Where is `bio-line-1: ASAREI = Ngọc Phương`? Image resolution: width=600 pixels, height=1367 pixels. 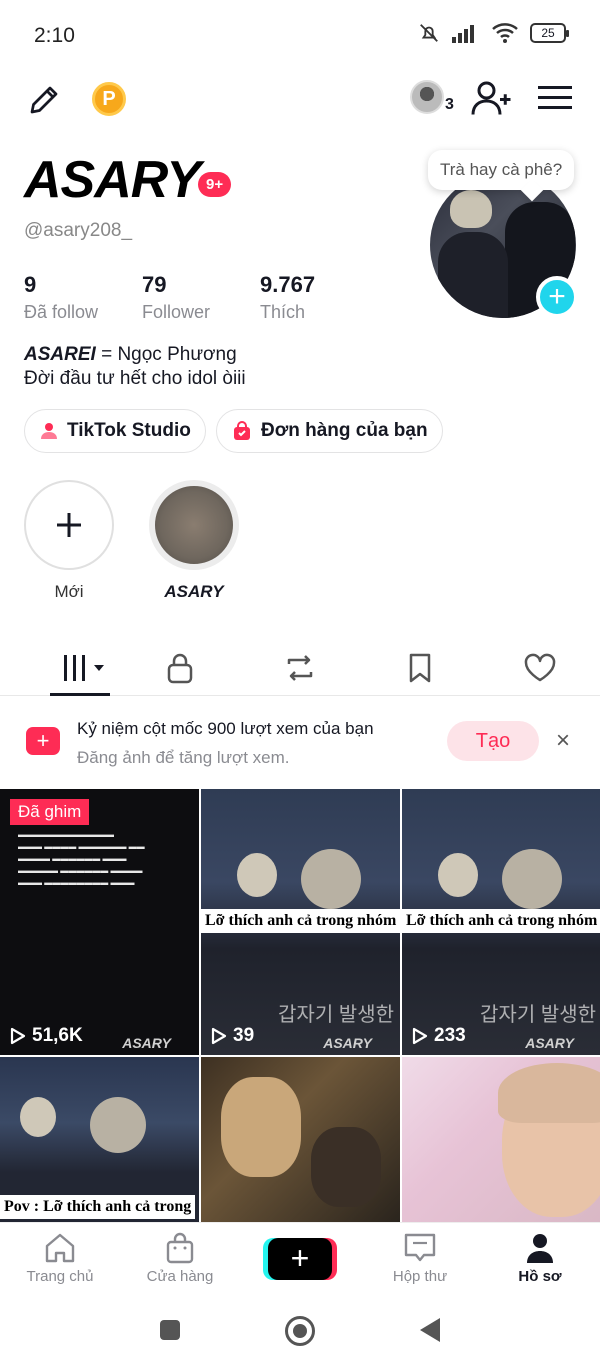 bio-line-1: ASAREI = Ngọc Phương is located at coordinates (135, 355).